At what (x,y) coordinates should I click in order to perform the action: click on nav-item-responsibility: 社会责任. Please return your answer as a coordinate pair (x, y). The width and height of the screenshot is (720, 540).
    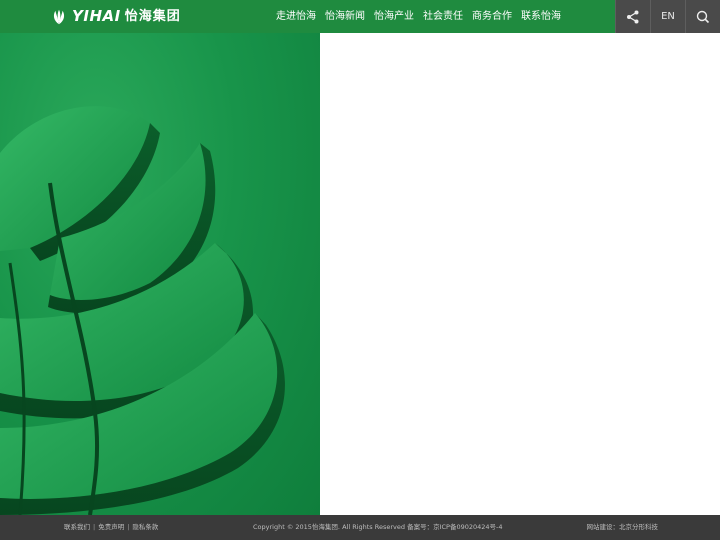
    Looking at the image, I should click on (443, 16).